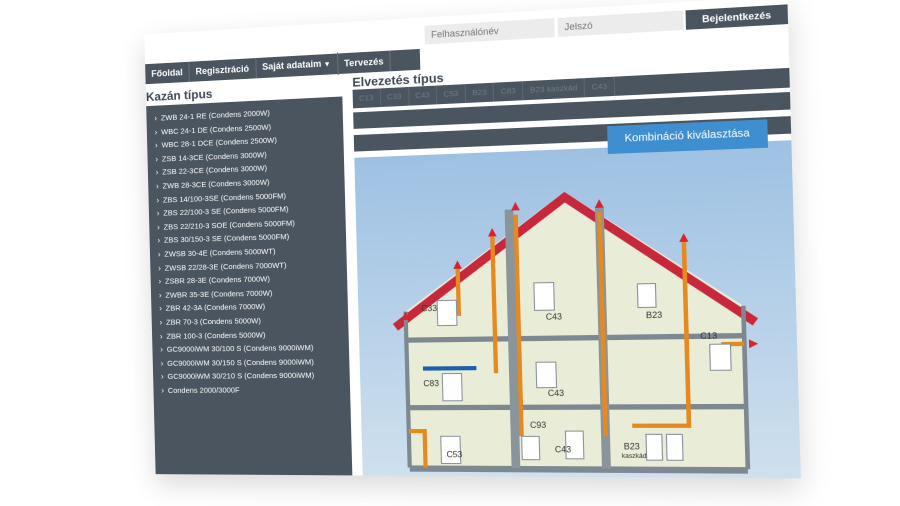 The image size is (900, 506). I want to click on flue-tab: C33, so click(395, 96).